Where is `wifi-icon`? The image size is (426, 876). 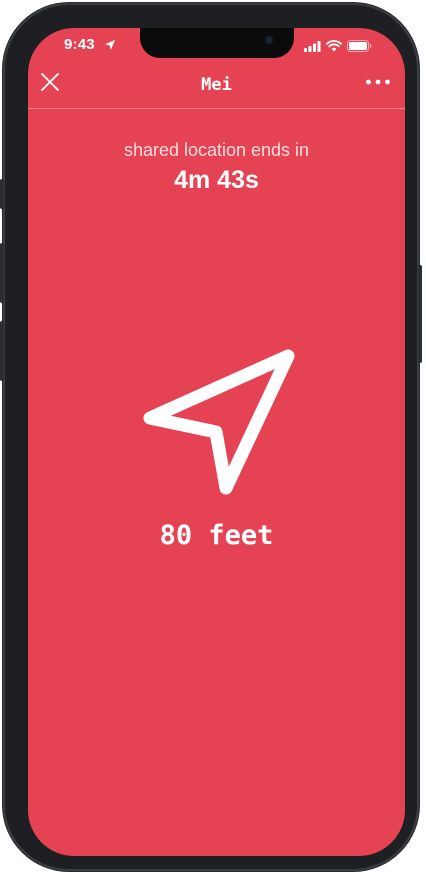 wifi-icon is located at coordinates (334, 46).